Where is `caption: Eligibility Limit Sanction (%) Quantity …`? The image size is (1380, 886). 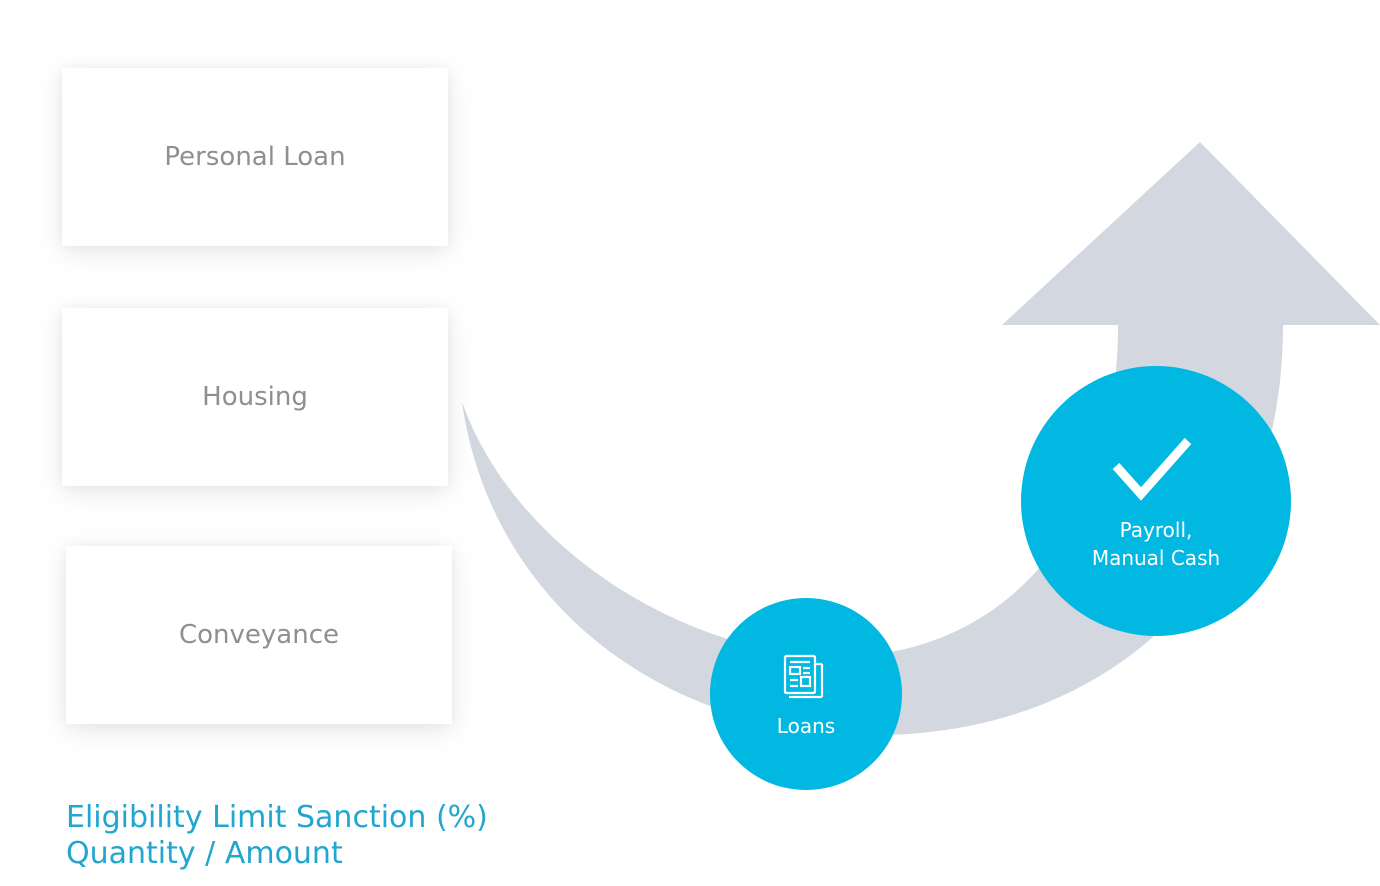
caption: Eligibility Limit Sanction (%) Quantity … is located at coordinates (277, 836).